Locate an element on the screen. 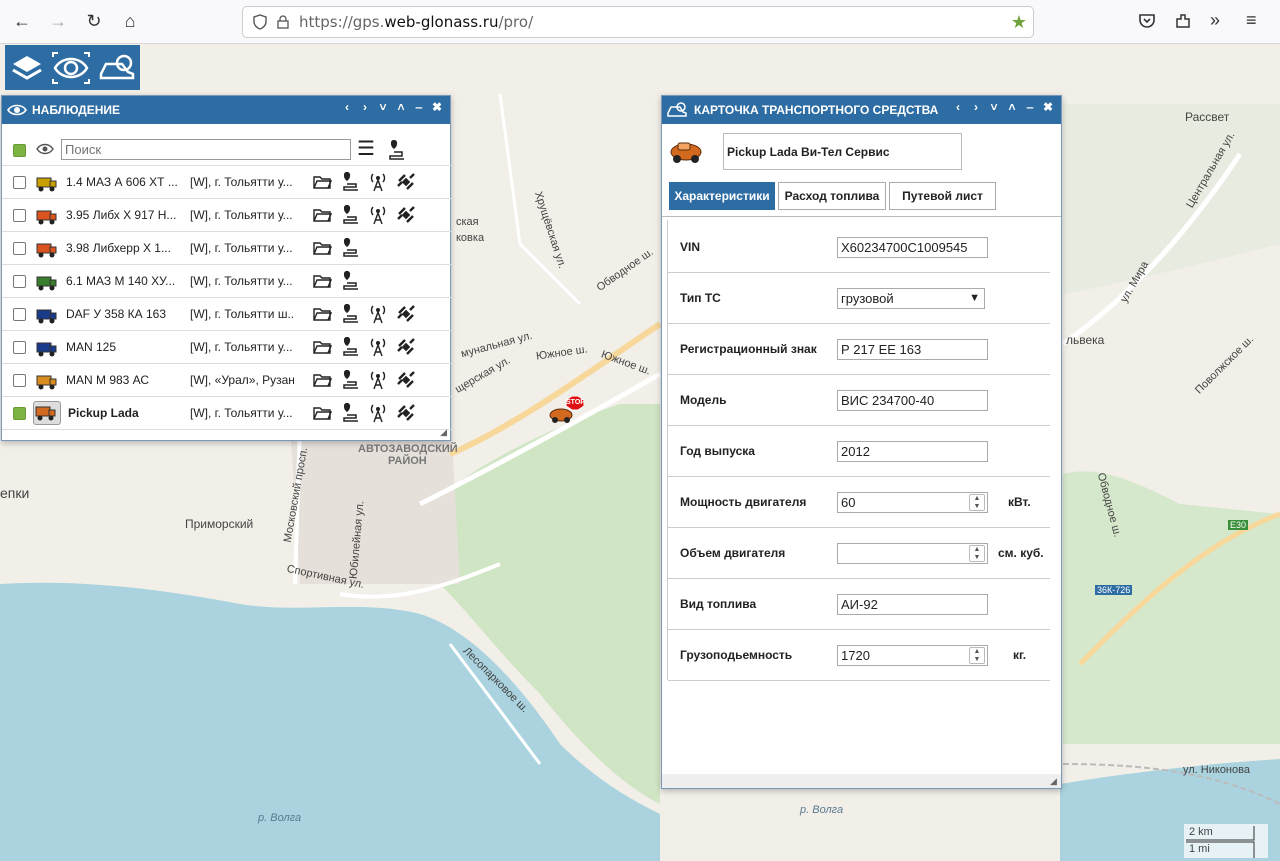 Image resolution: width=1280 pixels, height=861 pixels. list-icon: ☰ is located at coordinates (366, 149).